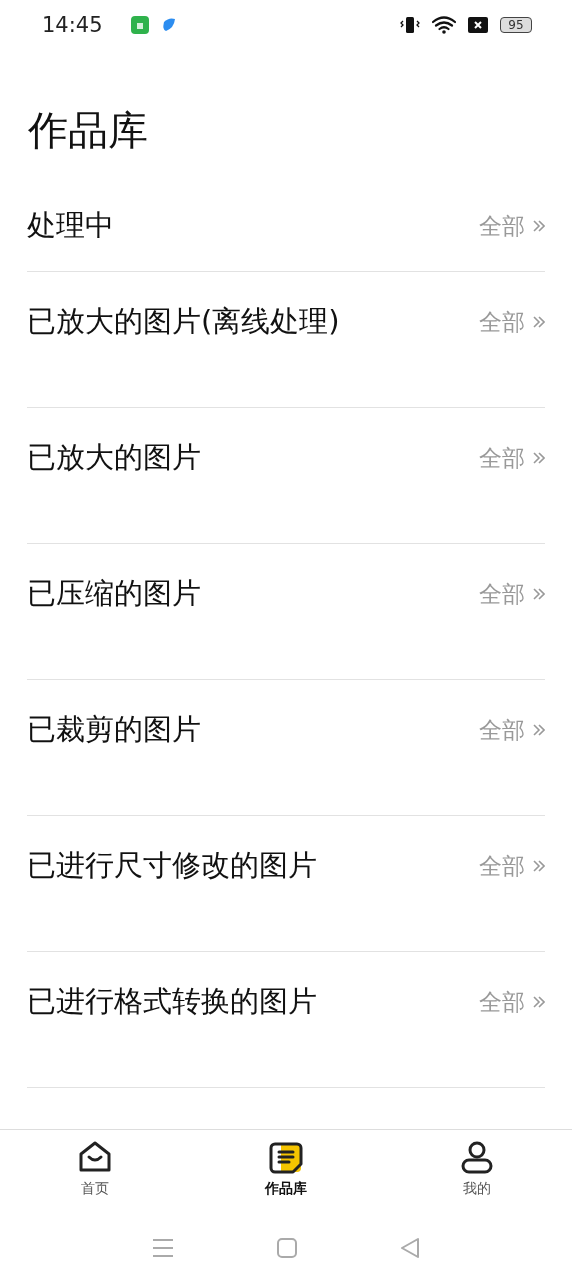  What do you see at coordinates (71, 225) in the screenshot?
I see `section-title: 处理中` at bounding box center [71, 225].